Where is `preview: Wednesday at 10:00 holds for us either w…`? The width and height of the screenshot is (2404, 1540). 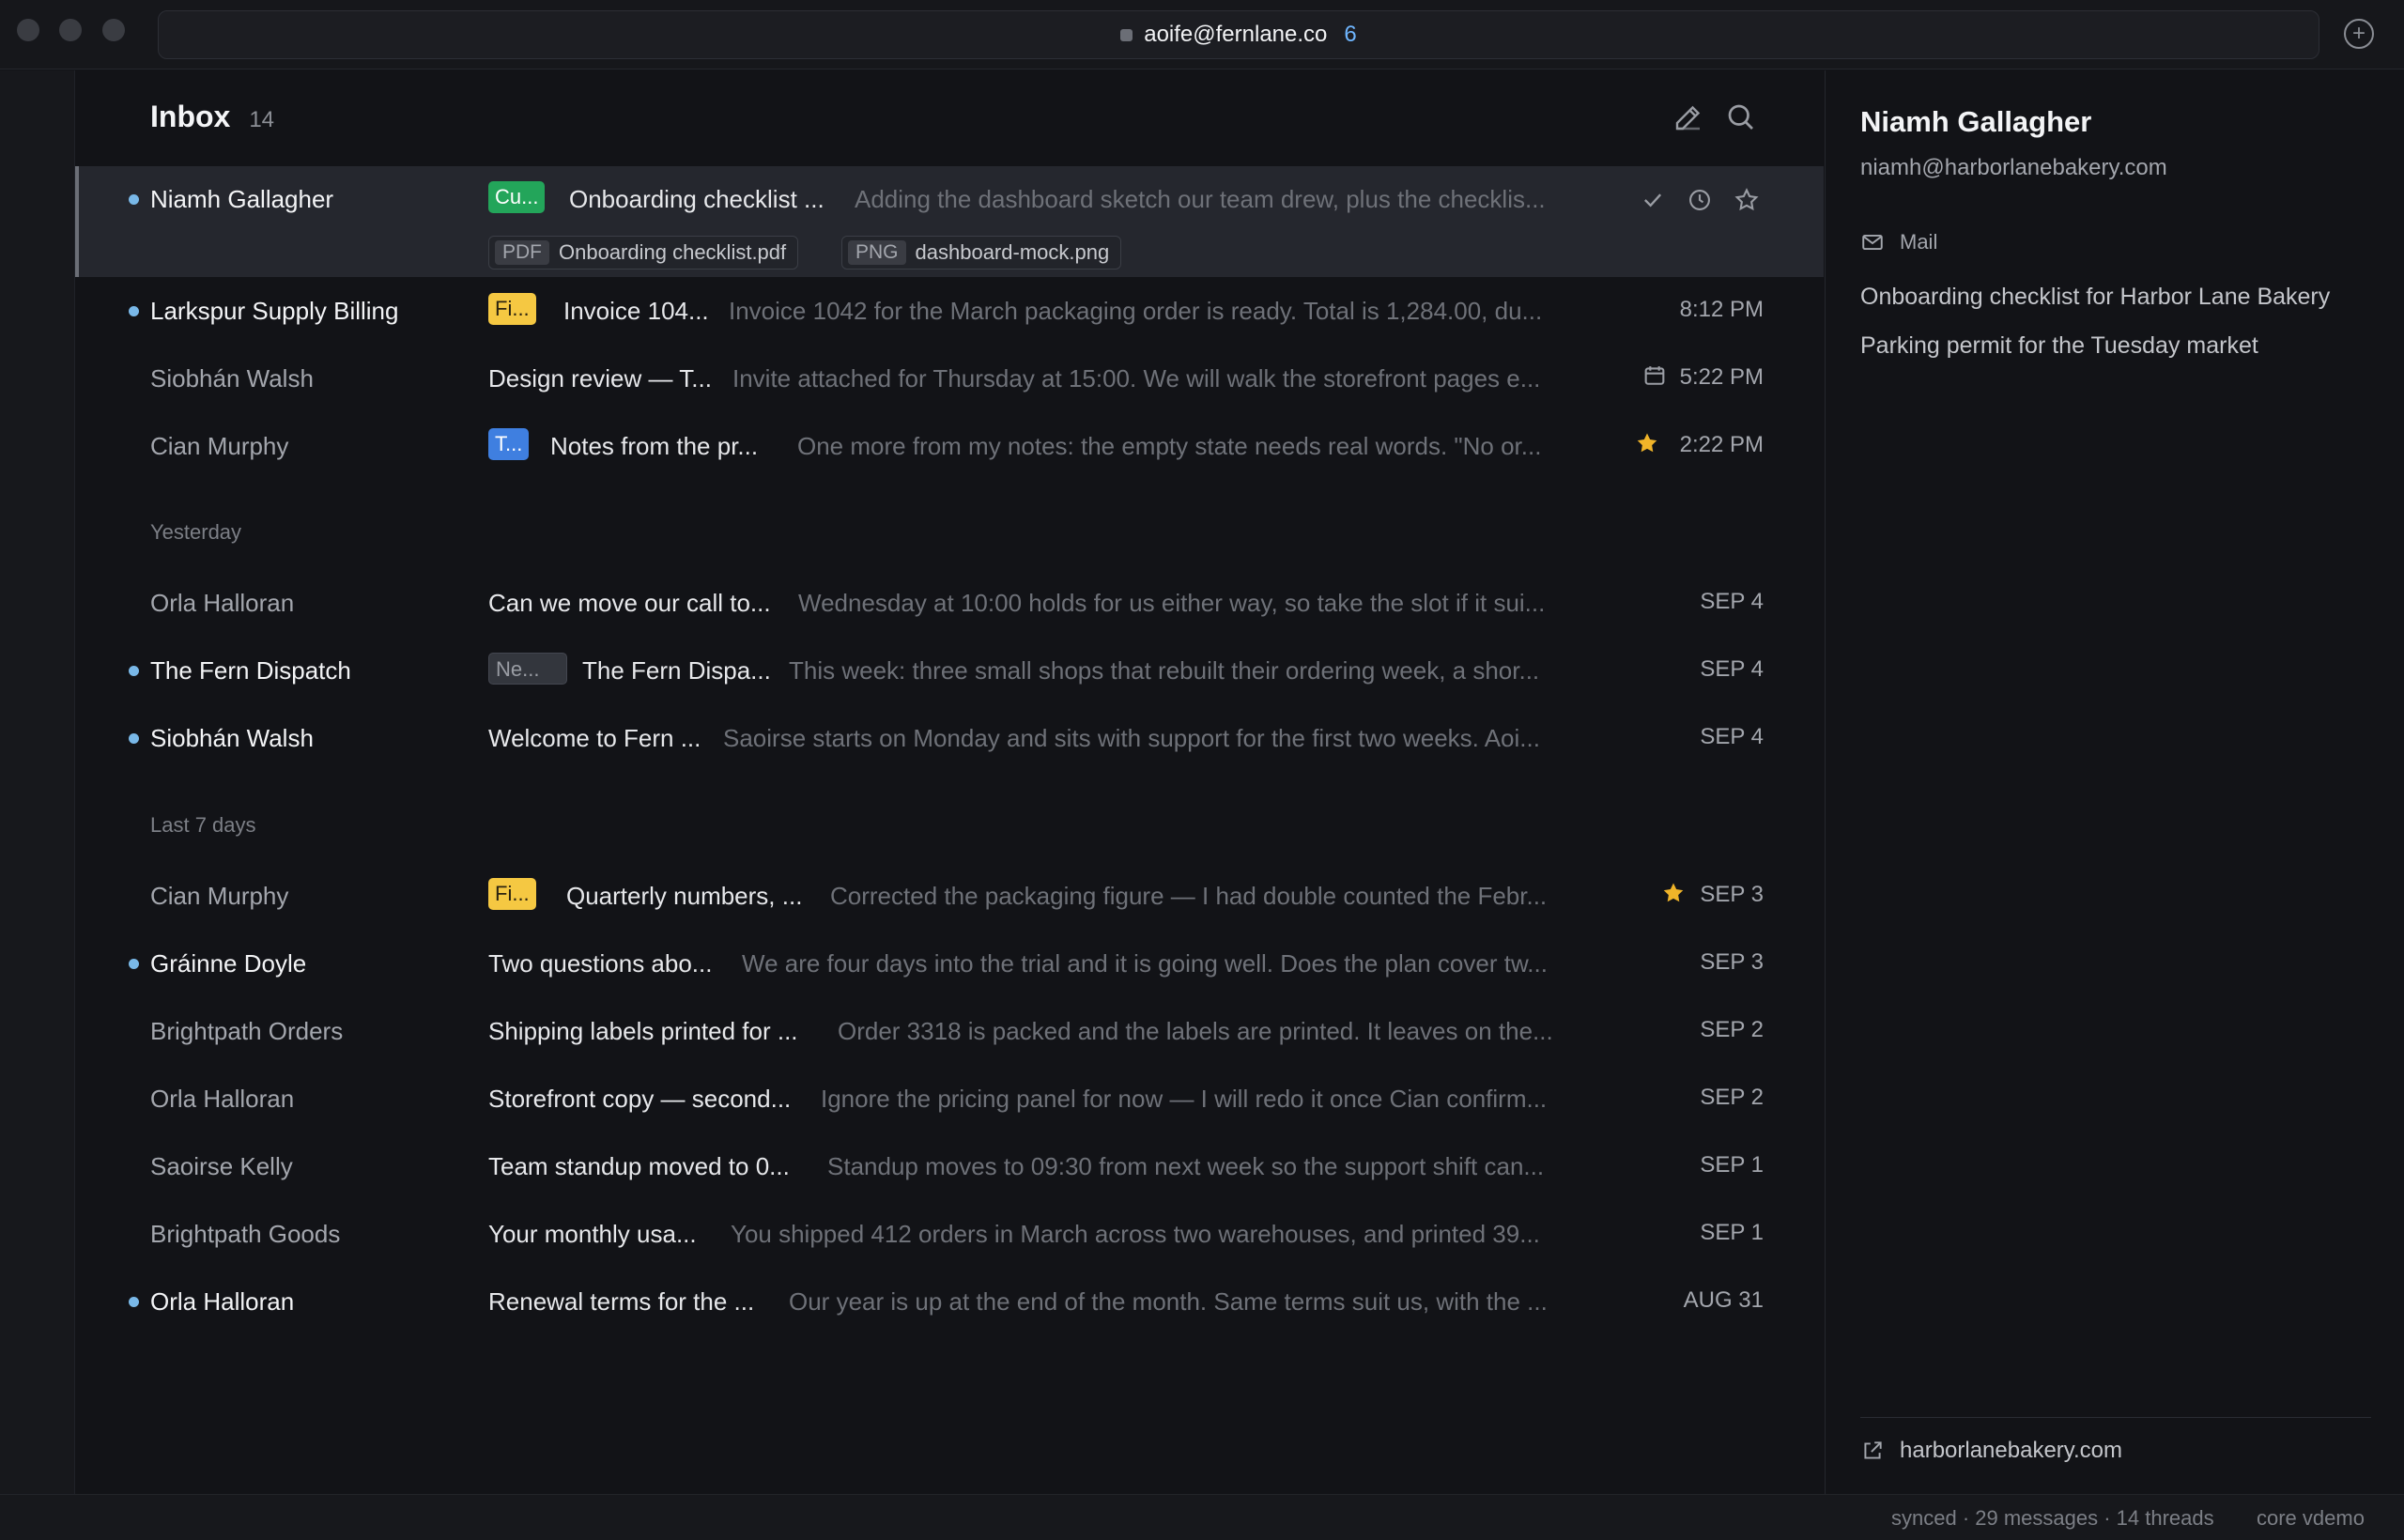 preview: Wednesday at 10:00 holds for us either w… is located at coordinates (1172, 603).